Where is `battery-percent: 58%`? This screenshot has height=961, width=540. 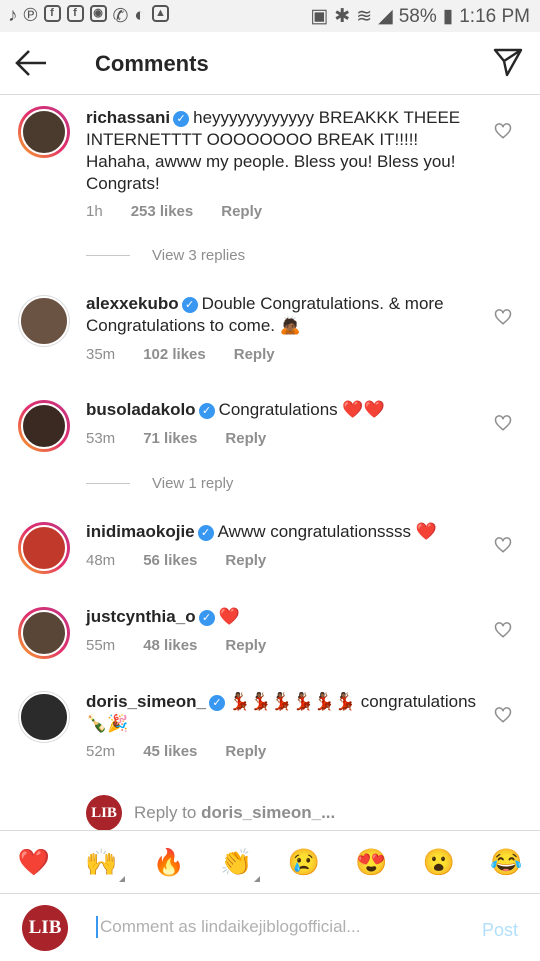
battery-percent: 58% is located at coordinates (417, 16).